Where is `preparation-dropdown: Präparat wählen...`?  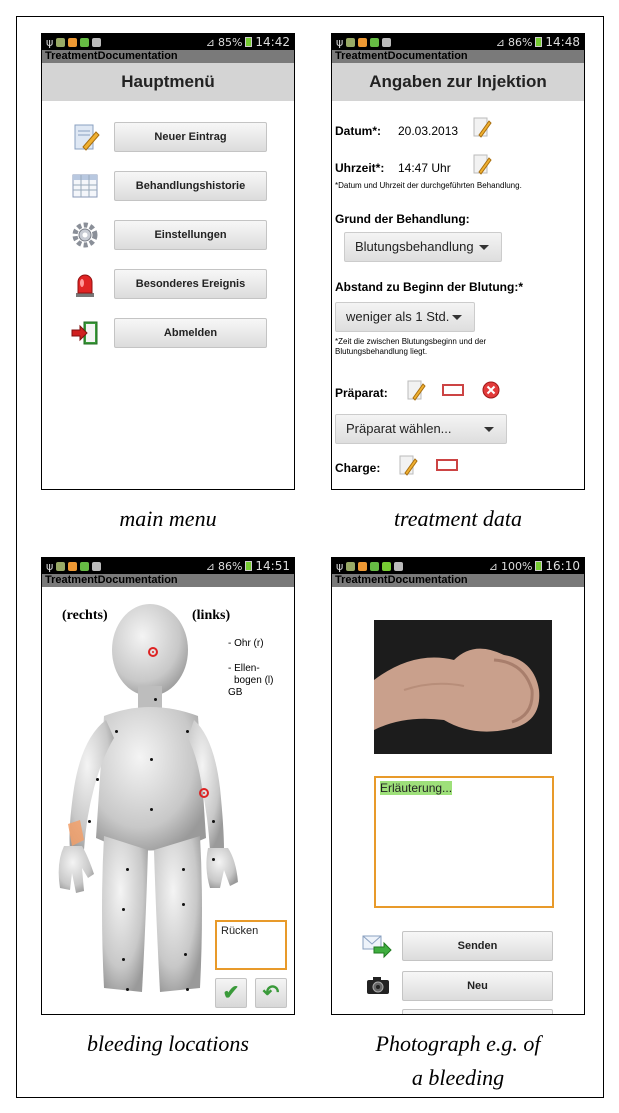
preparation-dropdown: Präparat wählen... is located at coordinates (421, 429).